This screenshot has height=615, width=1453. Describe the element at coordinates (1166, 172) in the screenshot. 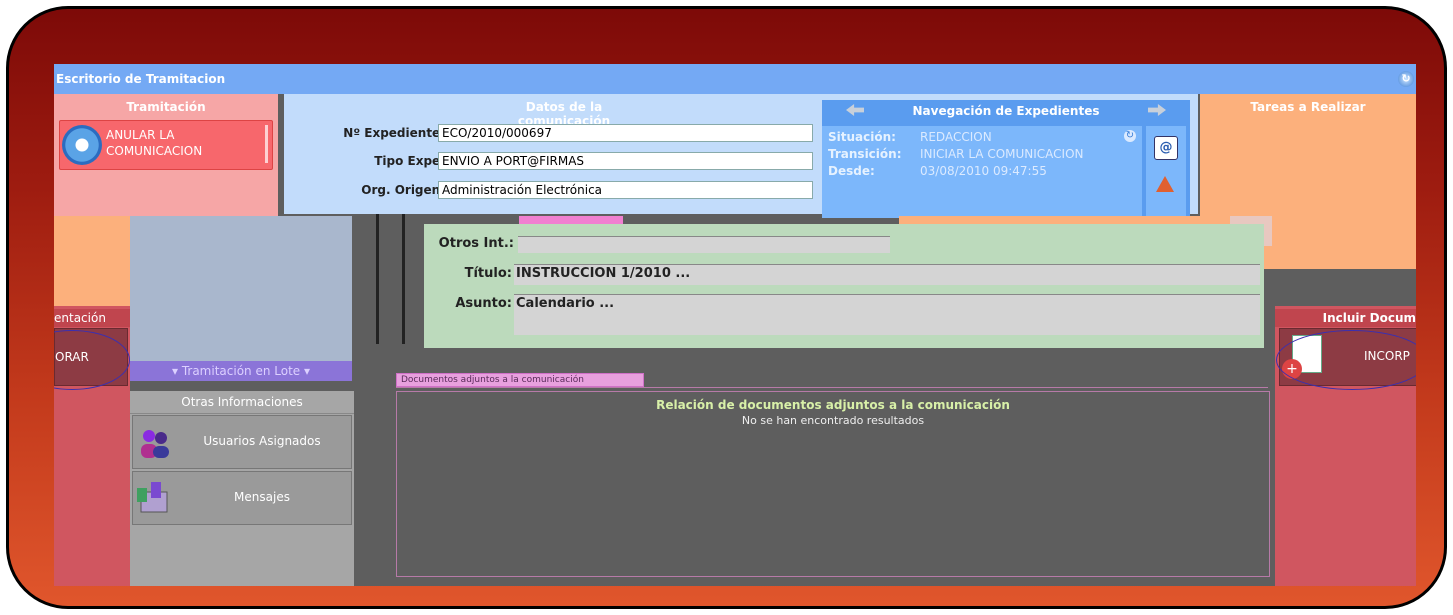

I see `navegacion-tools: @` at that location.